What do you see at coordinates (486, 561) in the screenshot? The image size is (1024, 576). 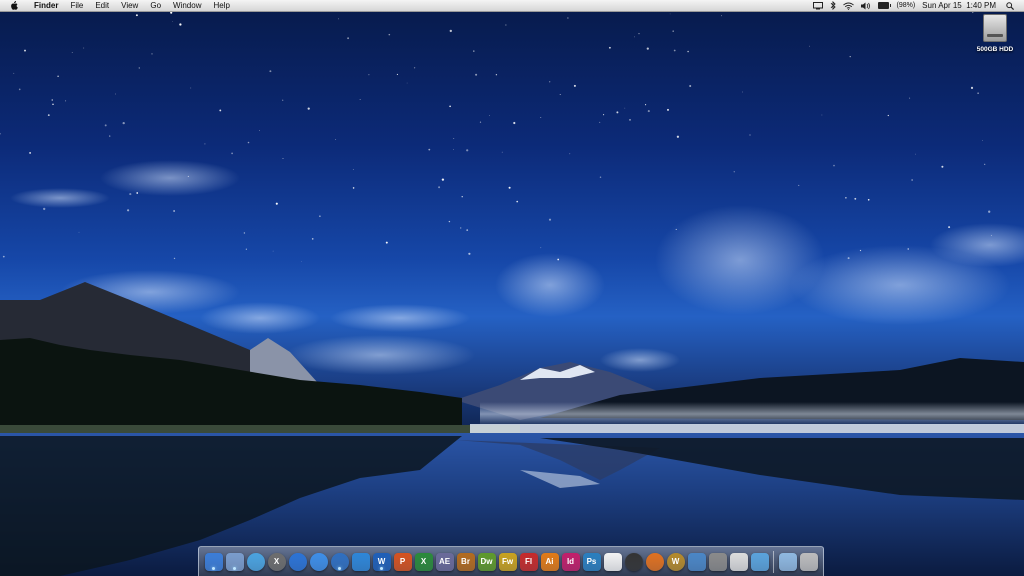 I see `dock-item-dreamweaver: Dw` at bounding box center [486, 561].